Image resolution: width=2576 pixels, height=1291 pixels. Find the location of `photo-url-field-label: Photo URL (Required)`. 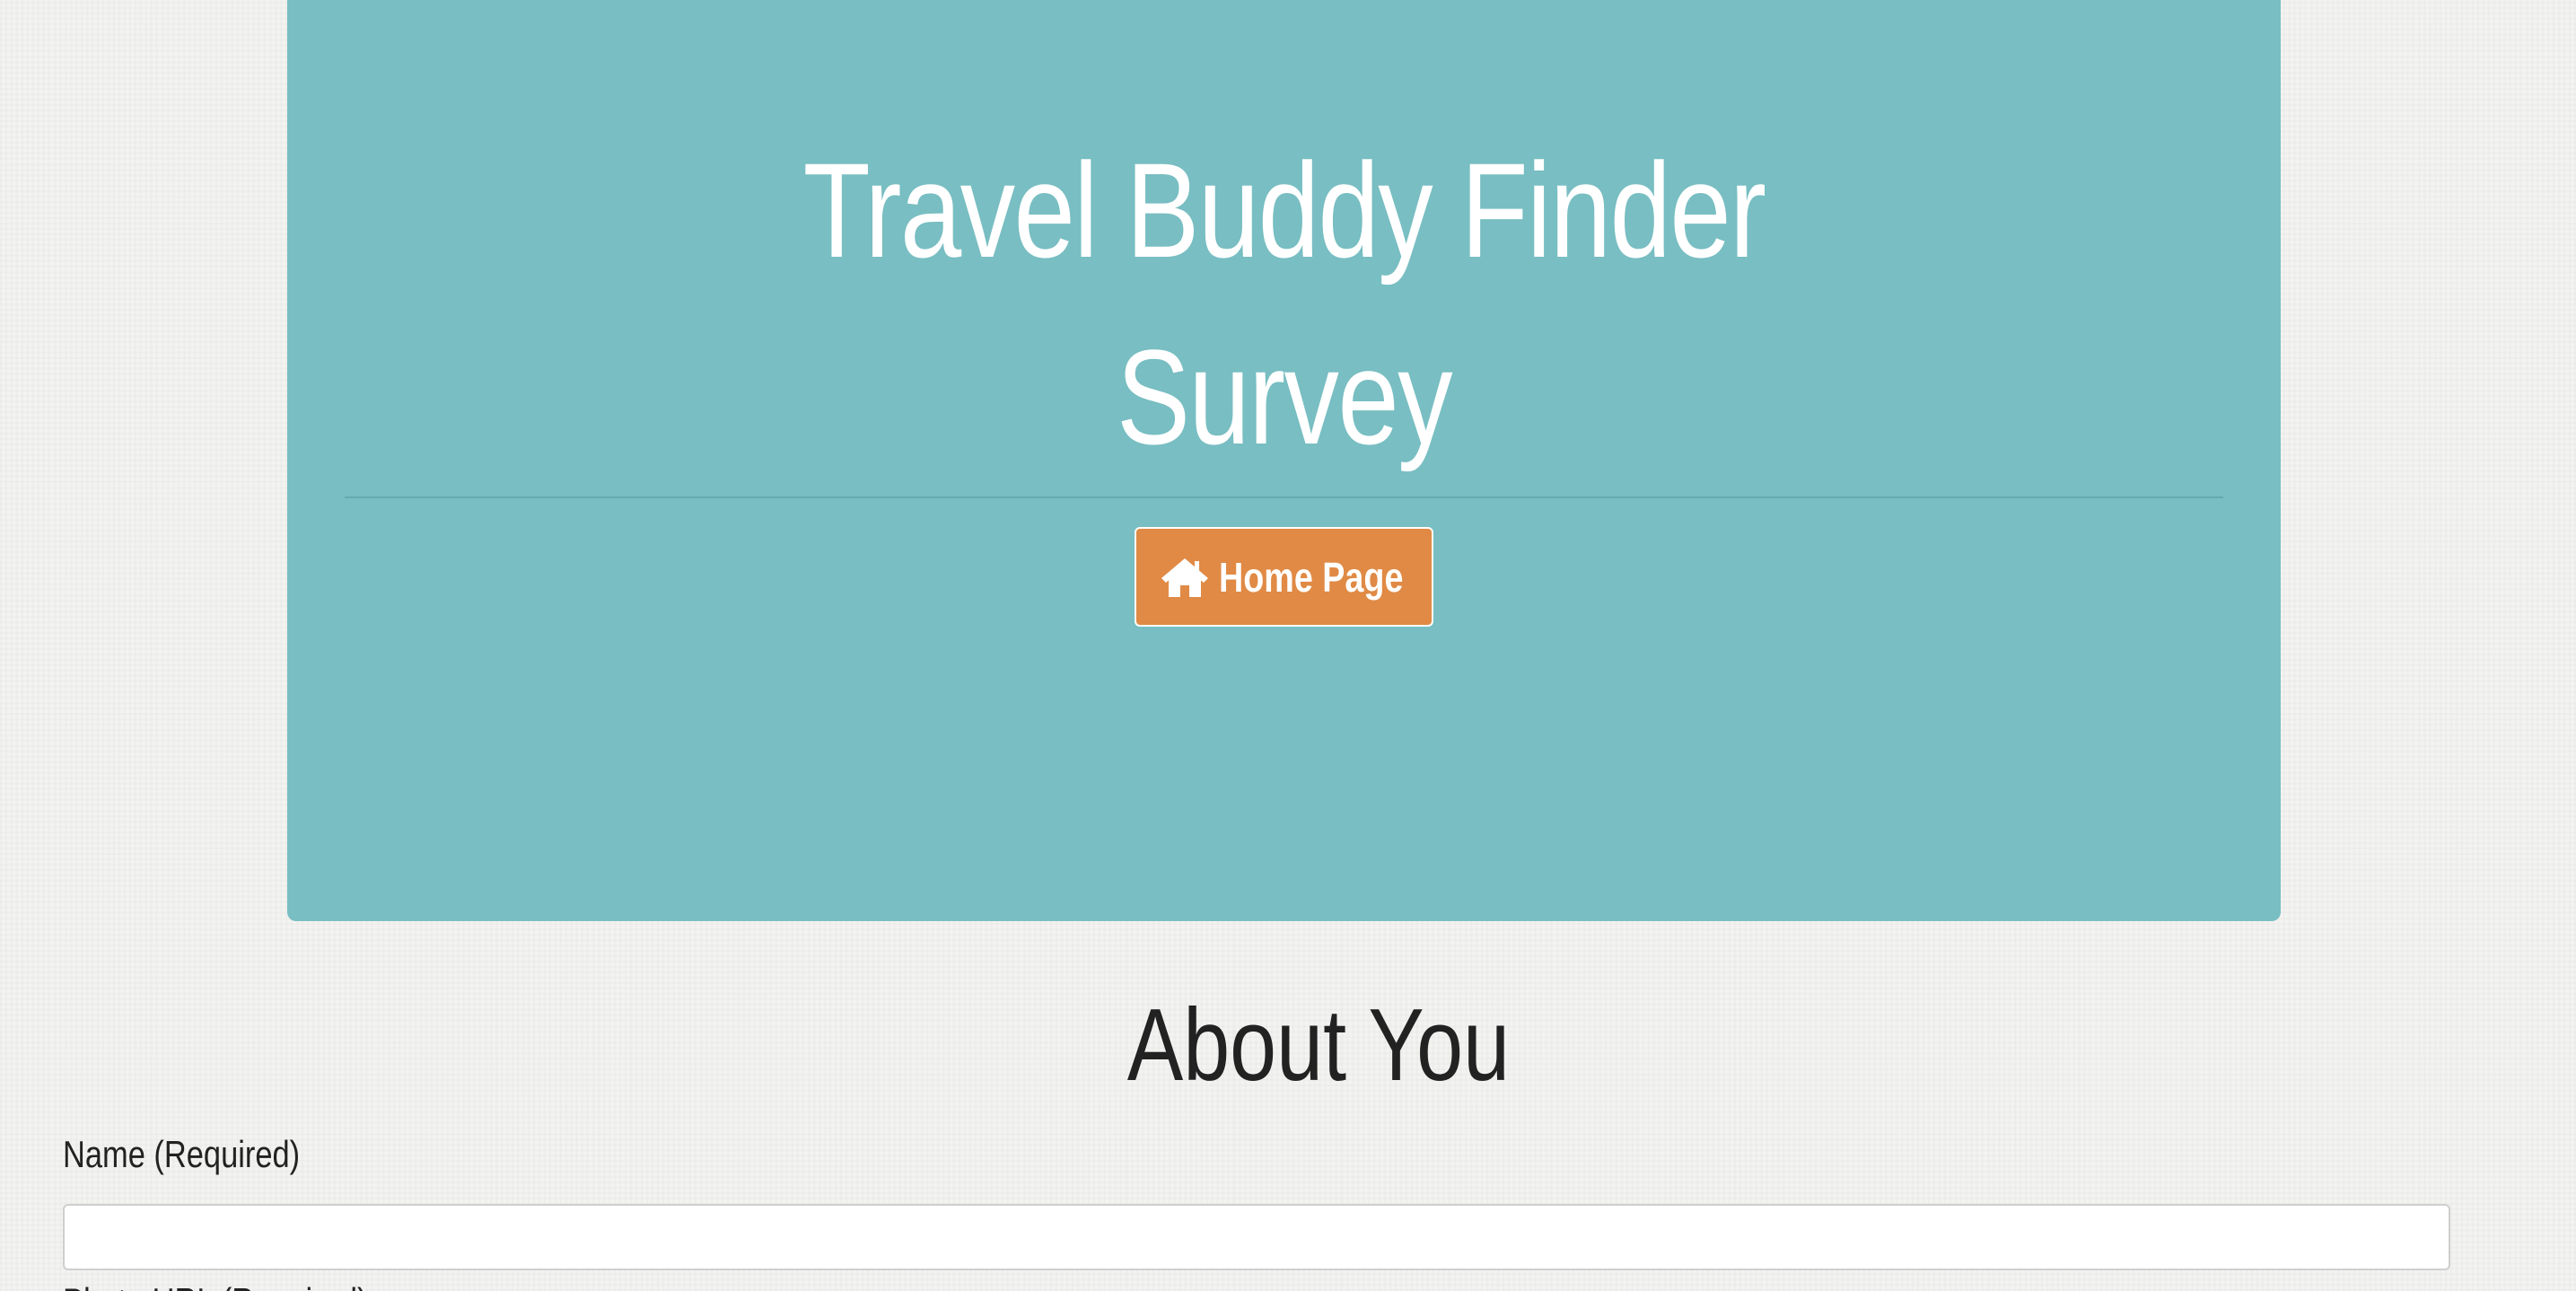

photo-url-field-label: Photo URL (Required) is located at coordinates (215, 1283).